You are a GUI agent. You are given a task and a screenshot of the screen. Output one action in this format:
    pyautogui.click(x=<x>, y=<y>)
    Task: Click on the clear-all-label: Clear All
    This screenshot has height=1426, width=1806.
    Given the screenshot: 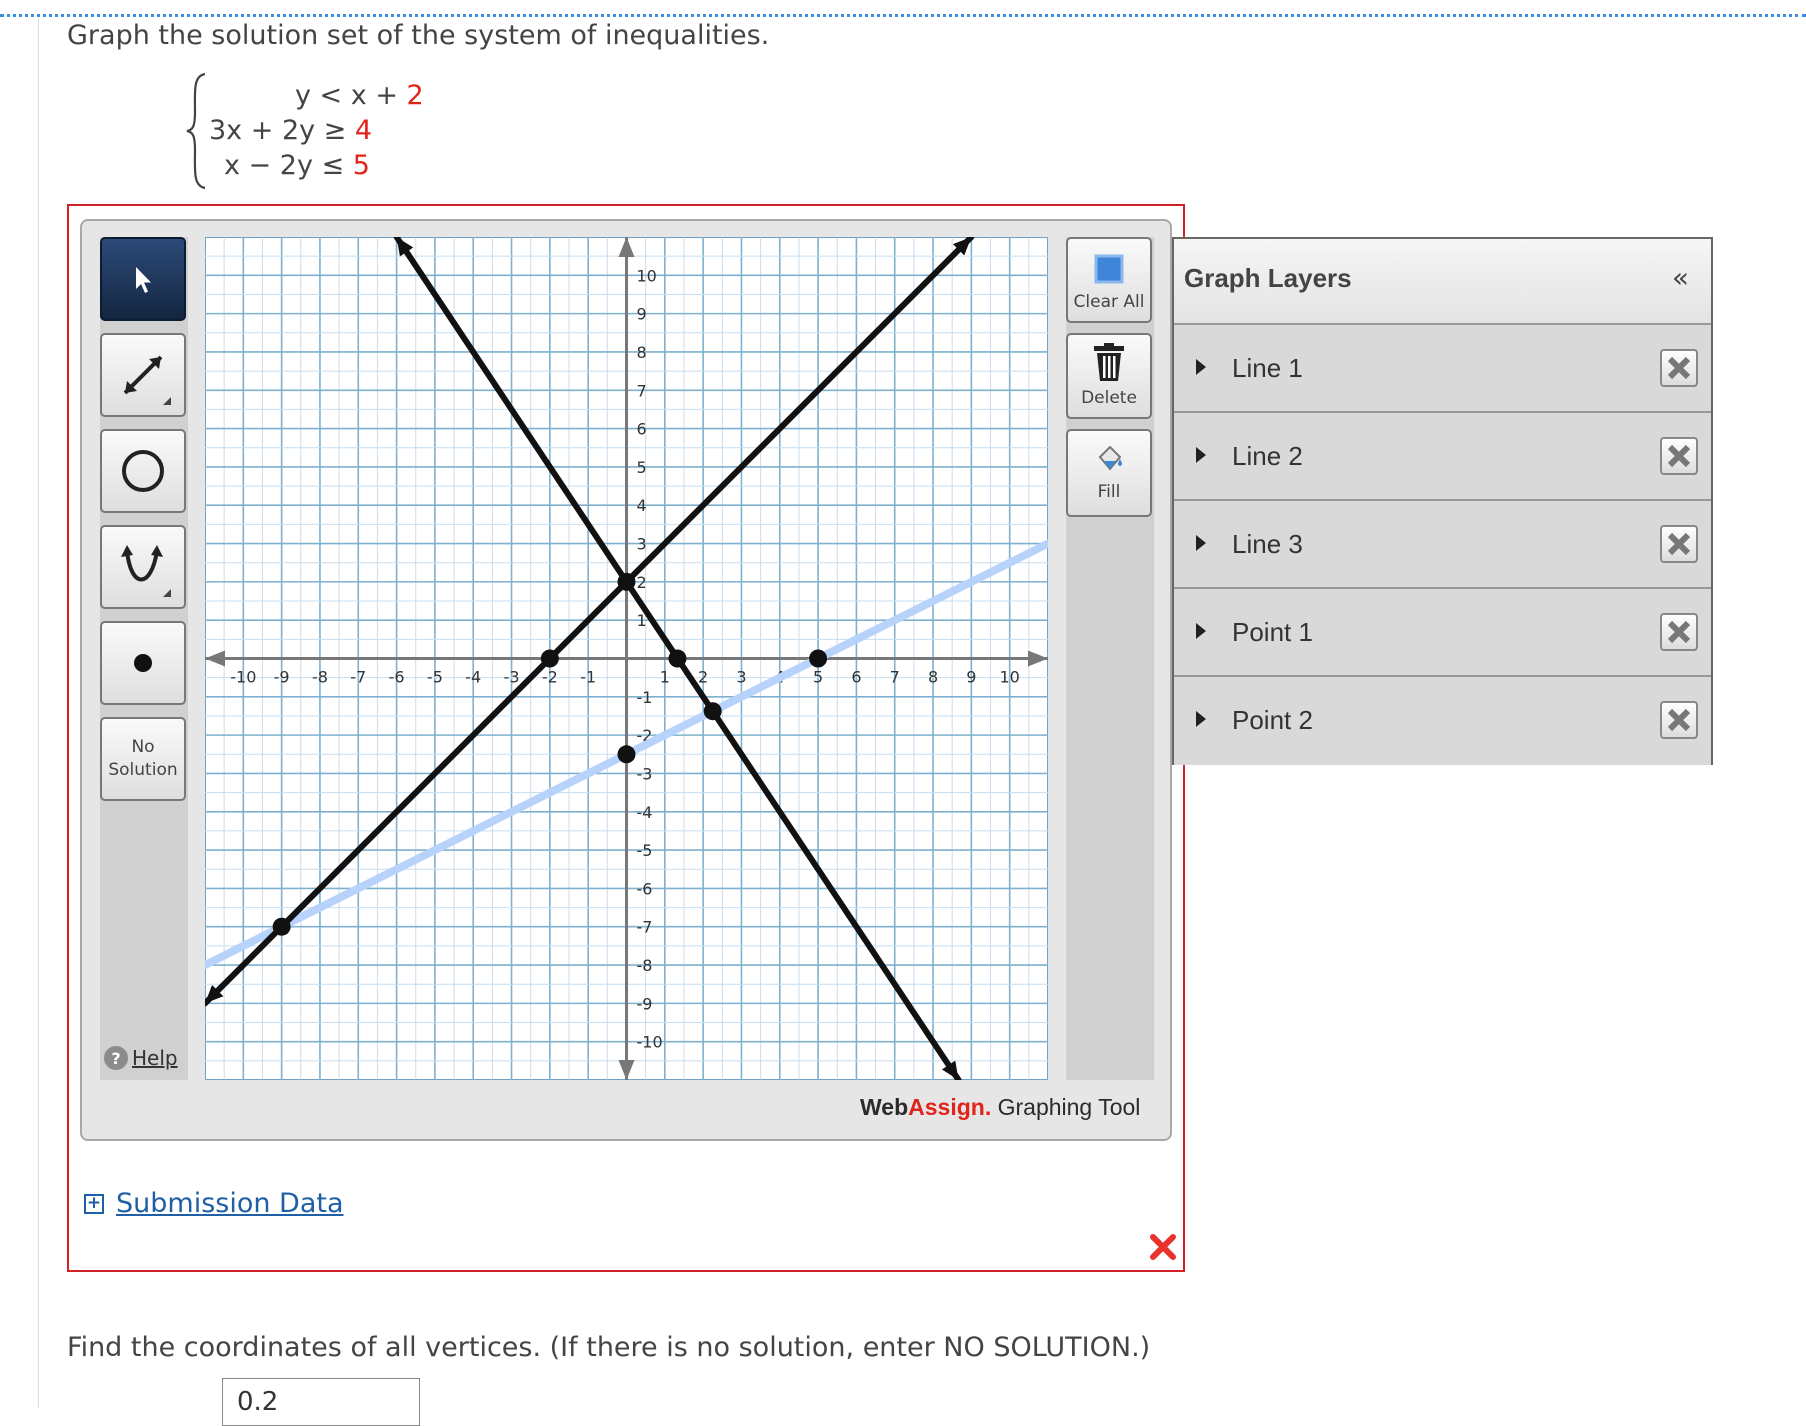 What is the action you would take?
    pyautogui.click(x=1109, y=302)
    